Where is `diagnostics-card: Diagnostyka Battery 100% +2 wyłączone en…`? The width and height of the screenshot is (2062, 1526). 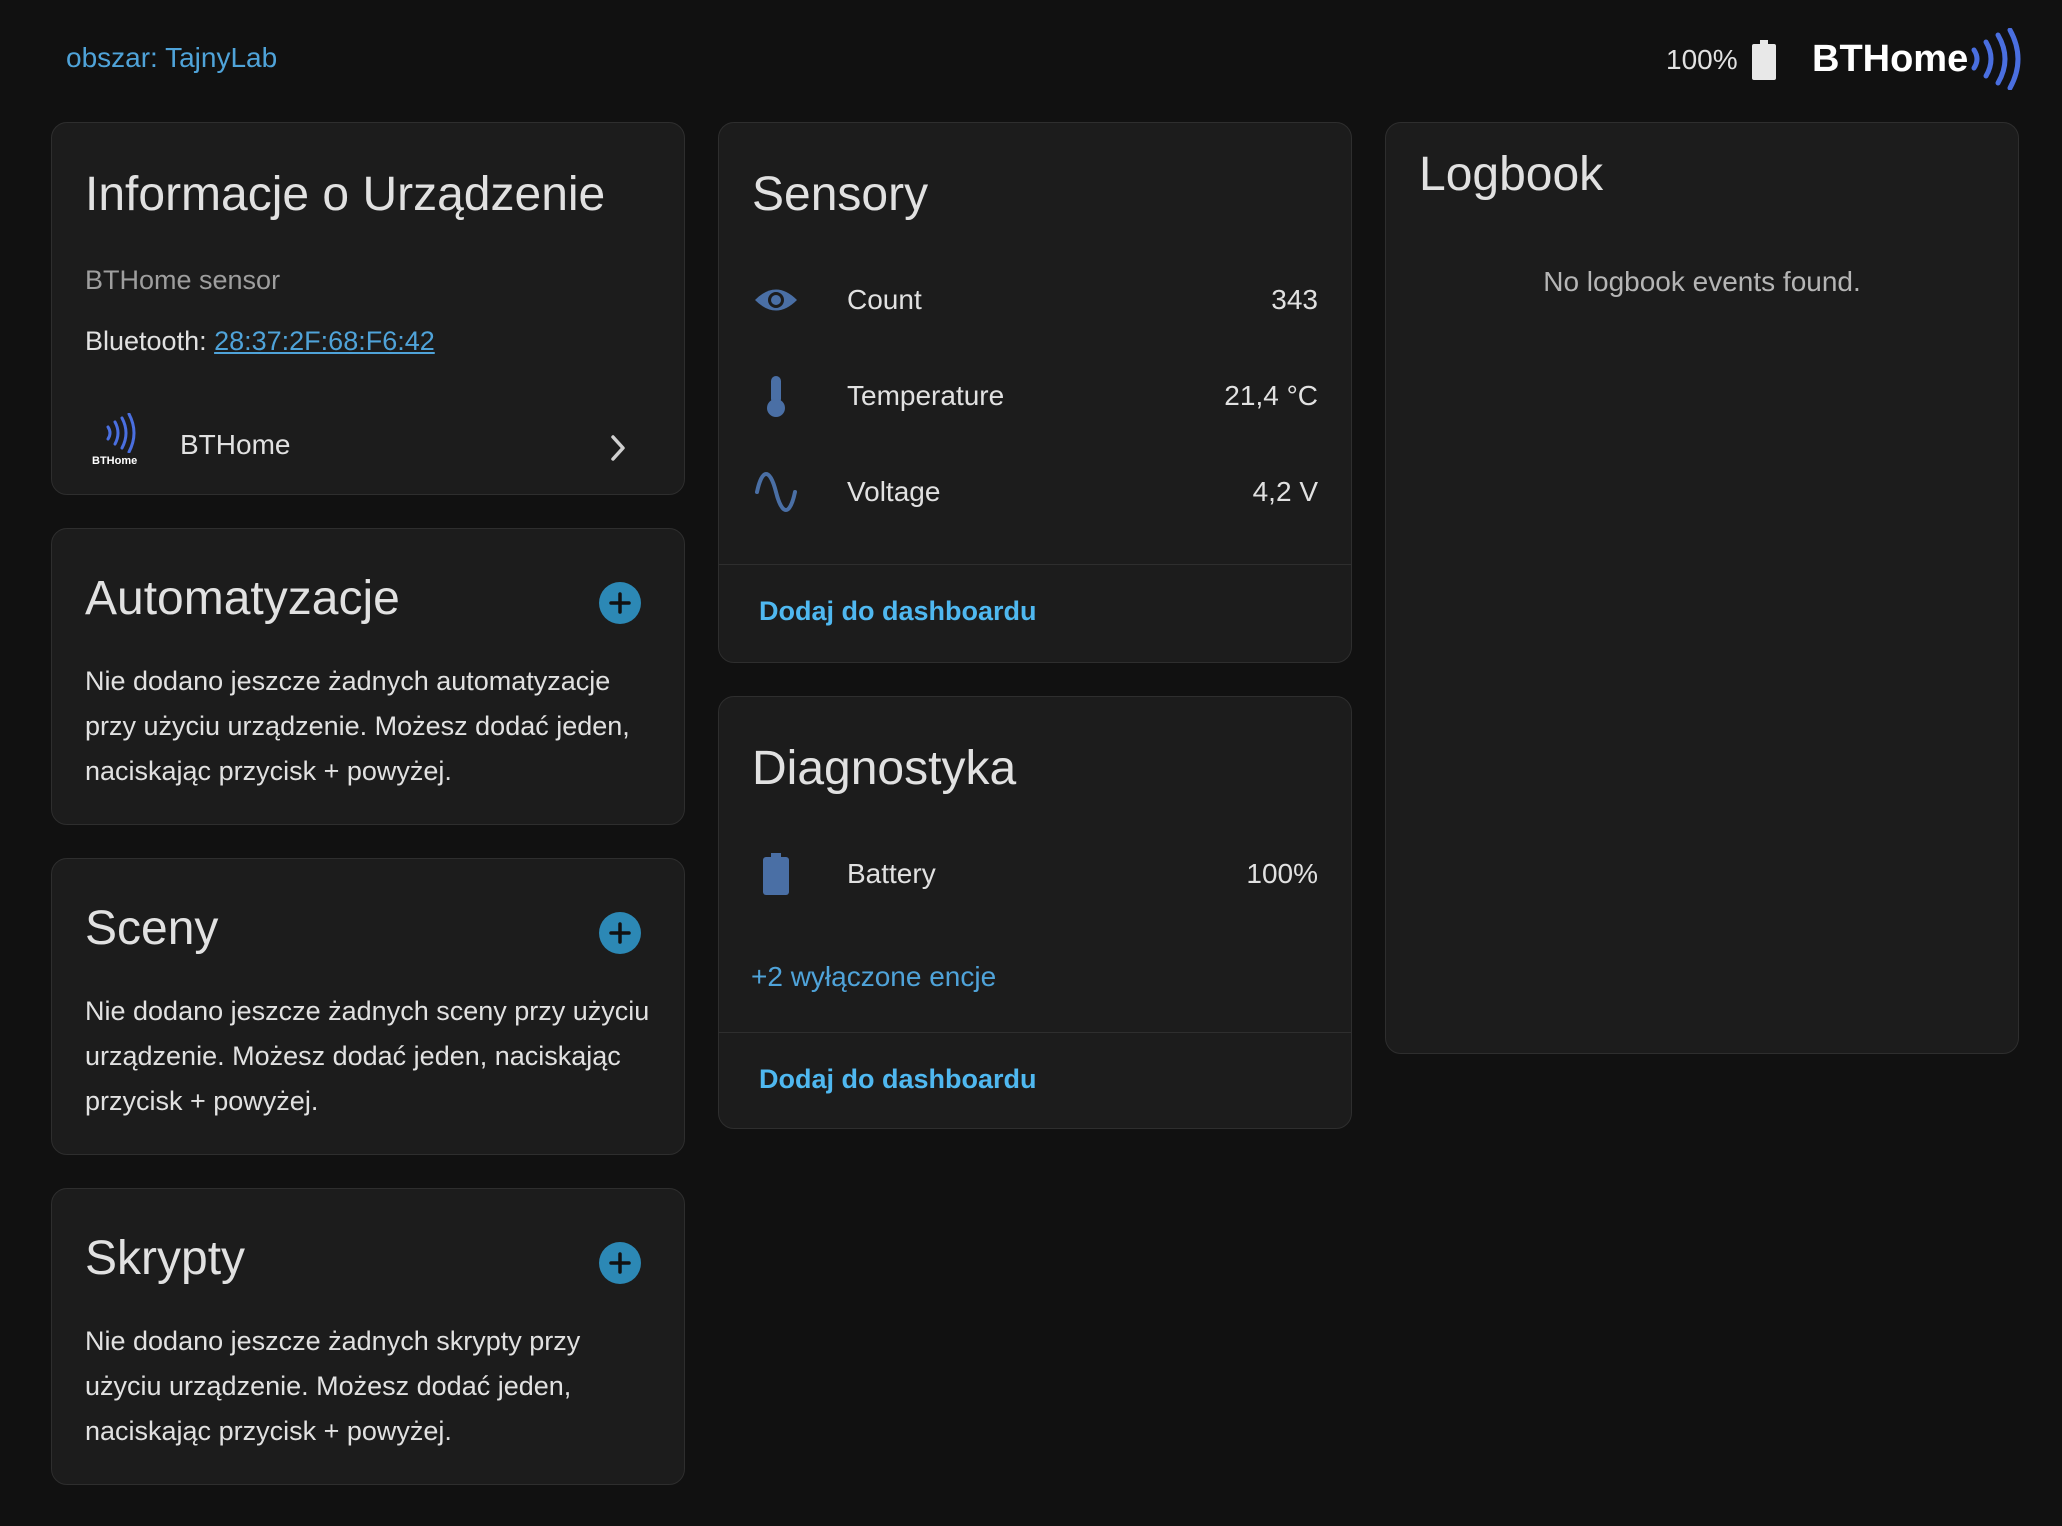
diagnostics-card: Diagnostyka Battery 100% +2 wyłączone en… is located at coordinates (1035, 912).